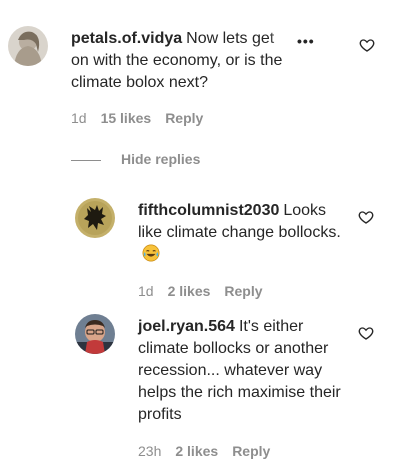  Describe the element at coordinates (151, 253) in the screenshot. I see `face-with-tears-of-joy-icon` at that location.